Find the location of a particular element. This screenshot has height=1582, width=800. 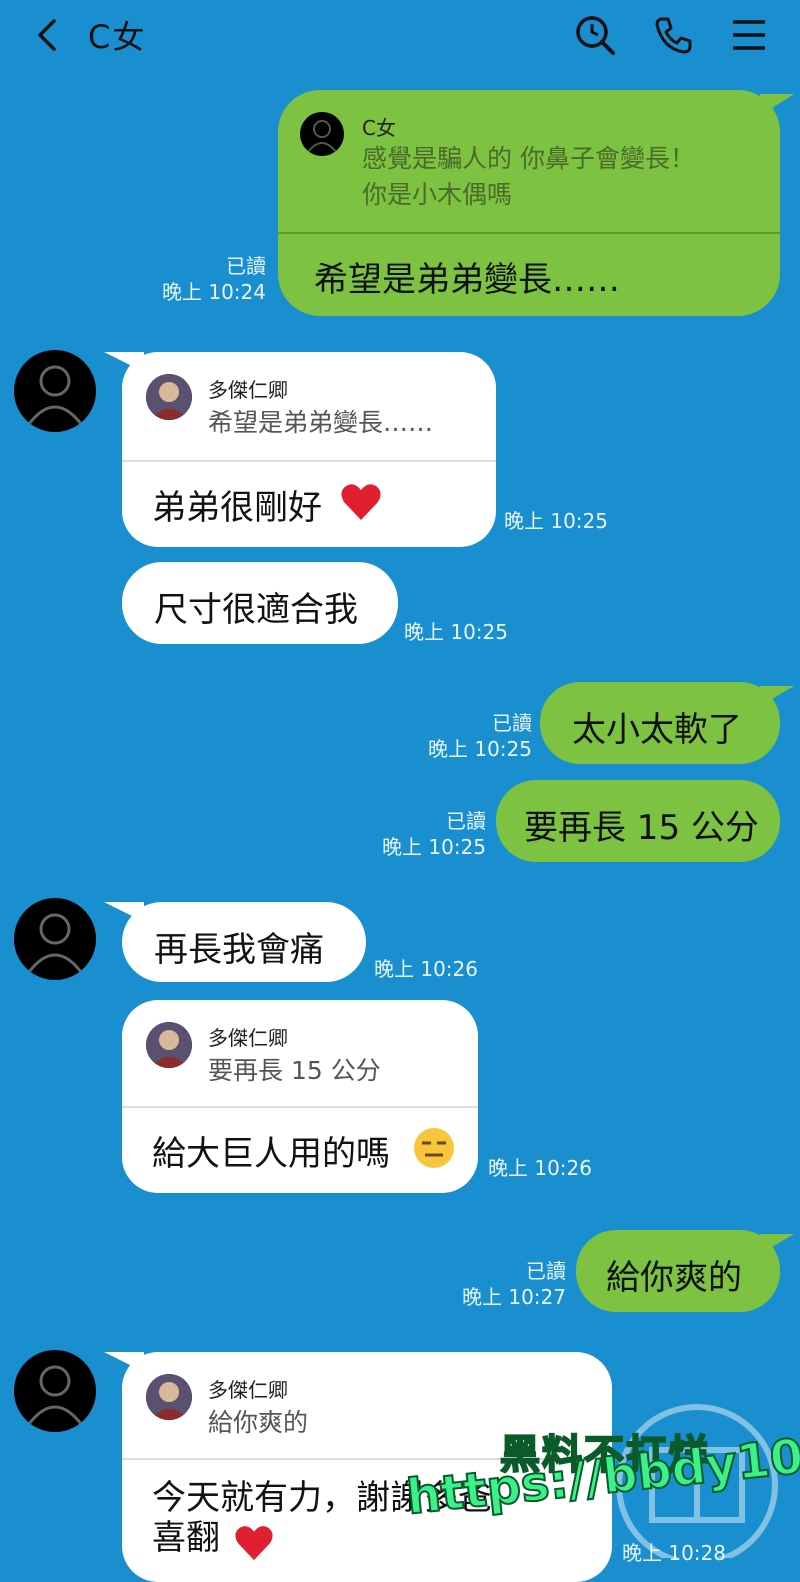

message-text: 要再長 15 公分 is located at coordinates (641, 828).